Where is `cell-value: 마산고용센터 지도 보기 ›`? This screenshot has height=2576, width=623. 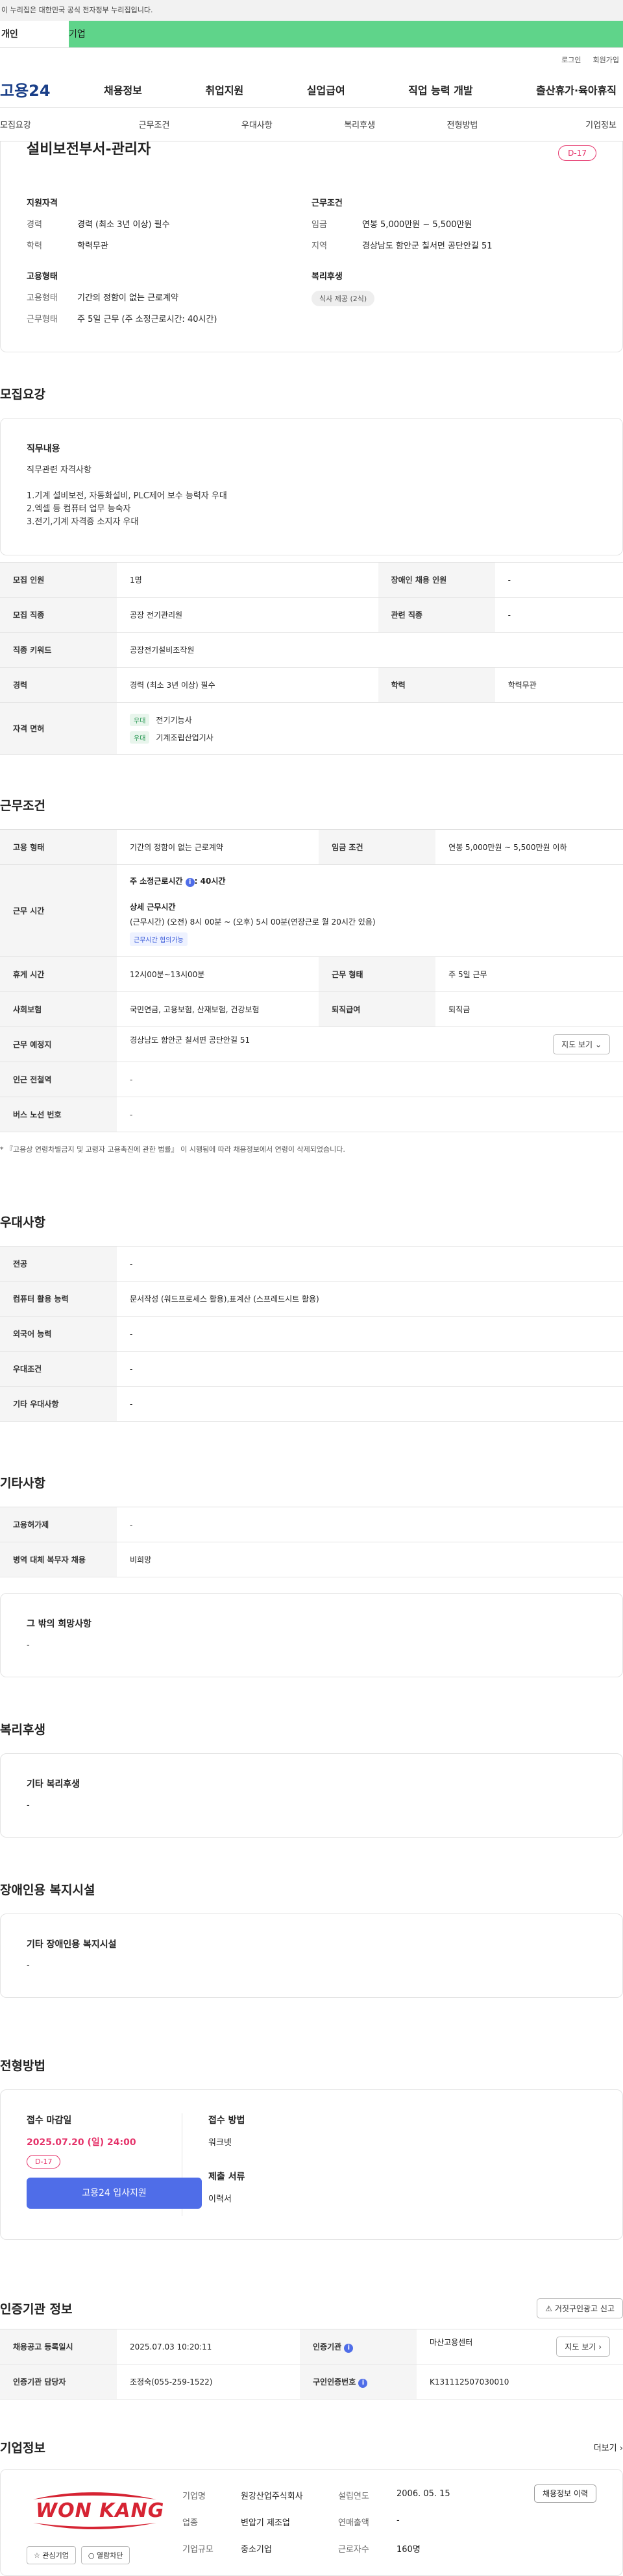
cell-value: 마산고용센터 지도 보기 › is located at coordinates (520, 2346).